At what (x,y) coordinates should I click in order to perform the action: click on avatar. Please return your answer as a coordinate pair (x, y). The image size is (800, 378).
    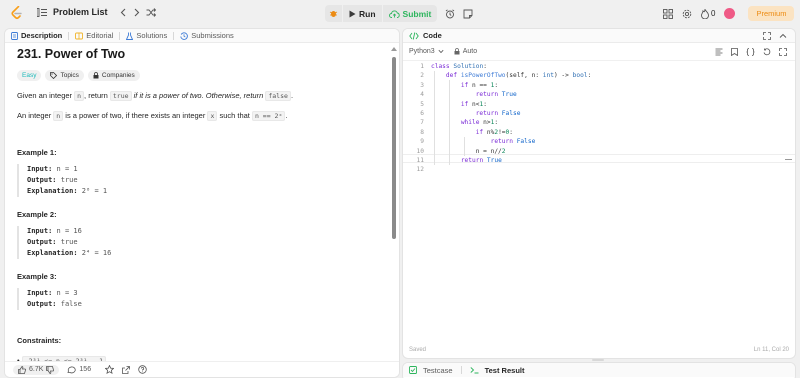
    Looking at the image, I should click on (730, 13).